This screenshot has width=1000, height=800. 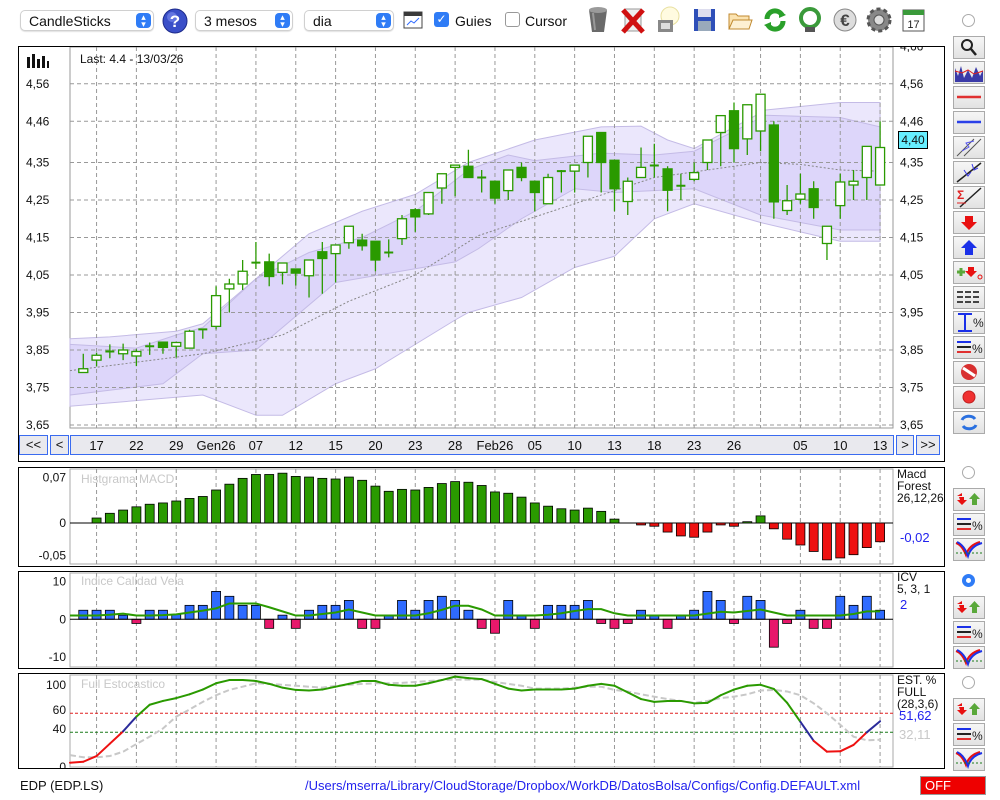 I want to click on icv-signal-arrows-button, so click(x=969, y=607).